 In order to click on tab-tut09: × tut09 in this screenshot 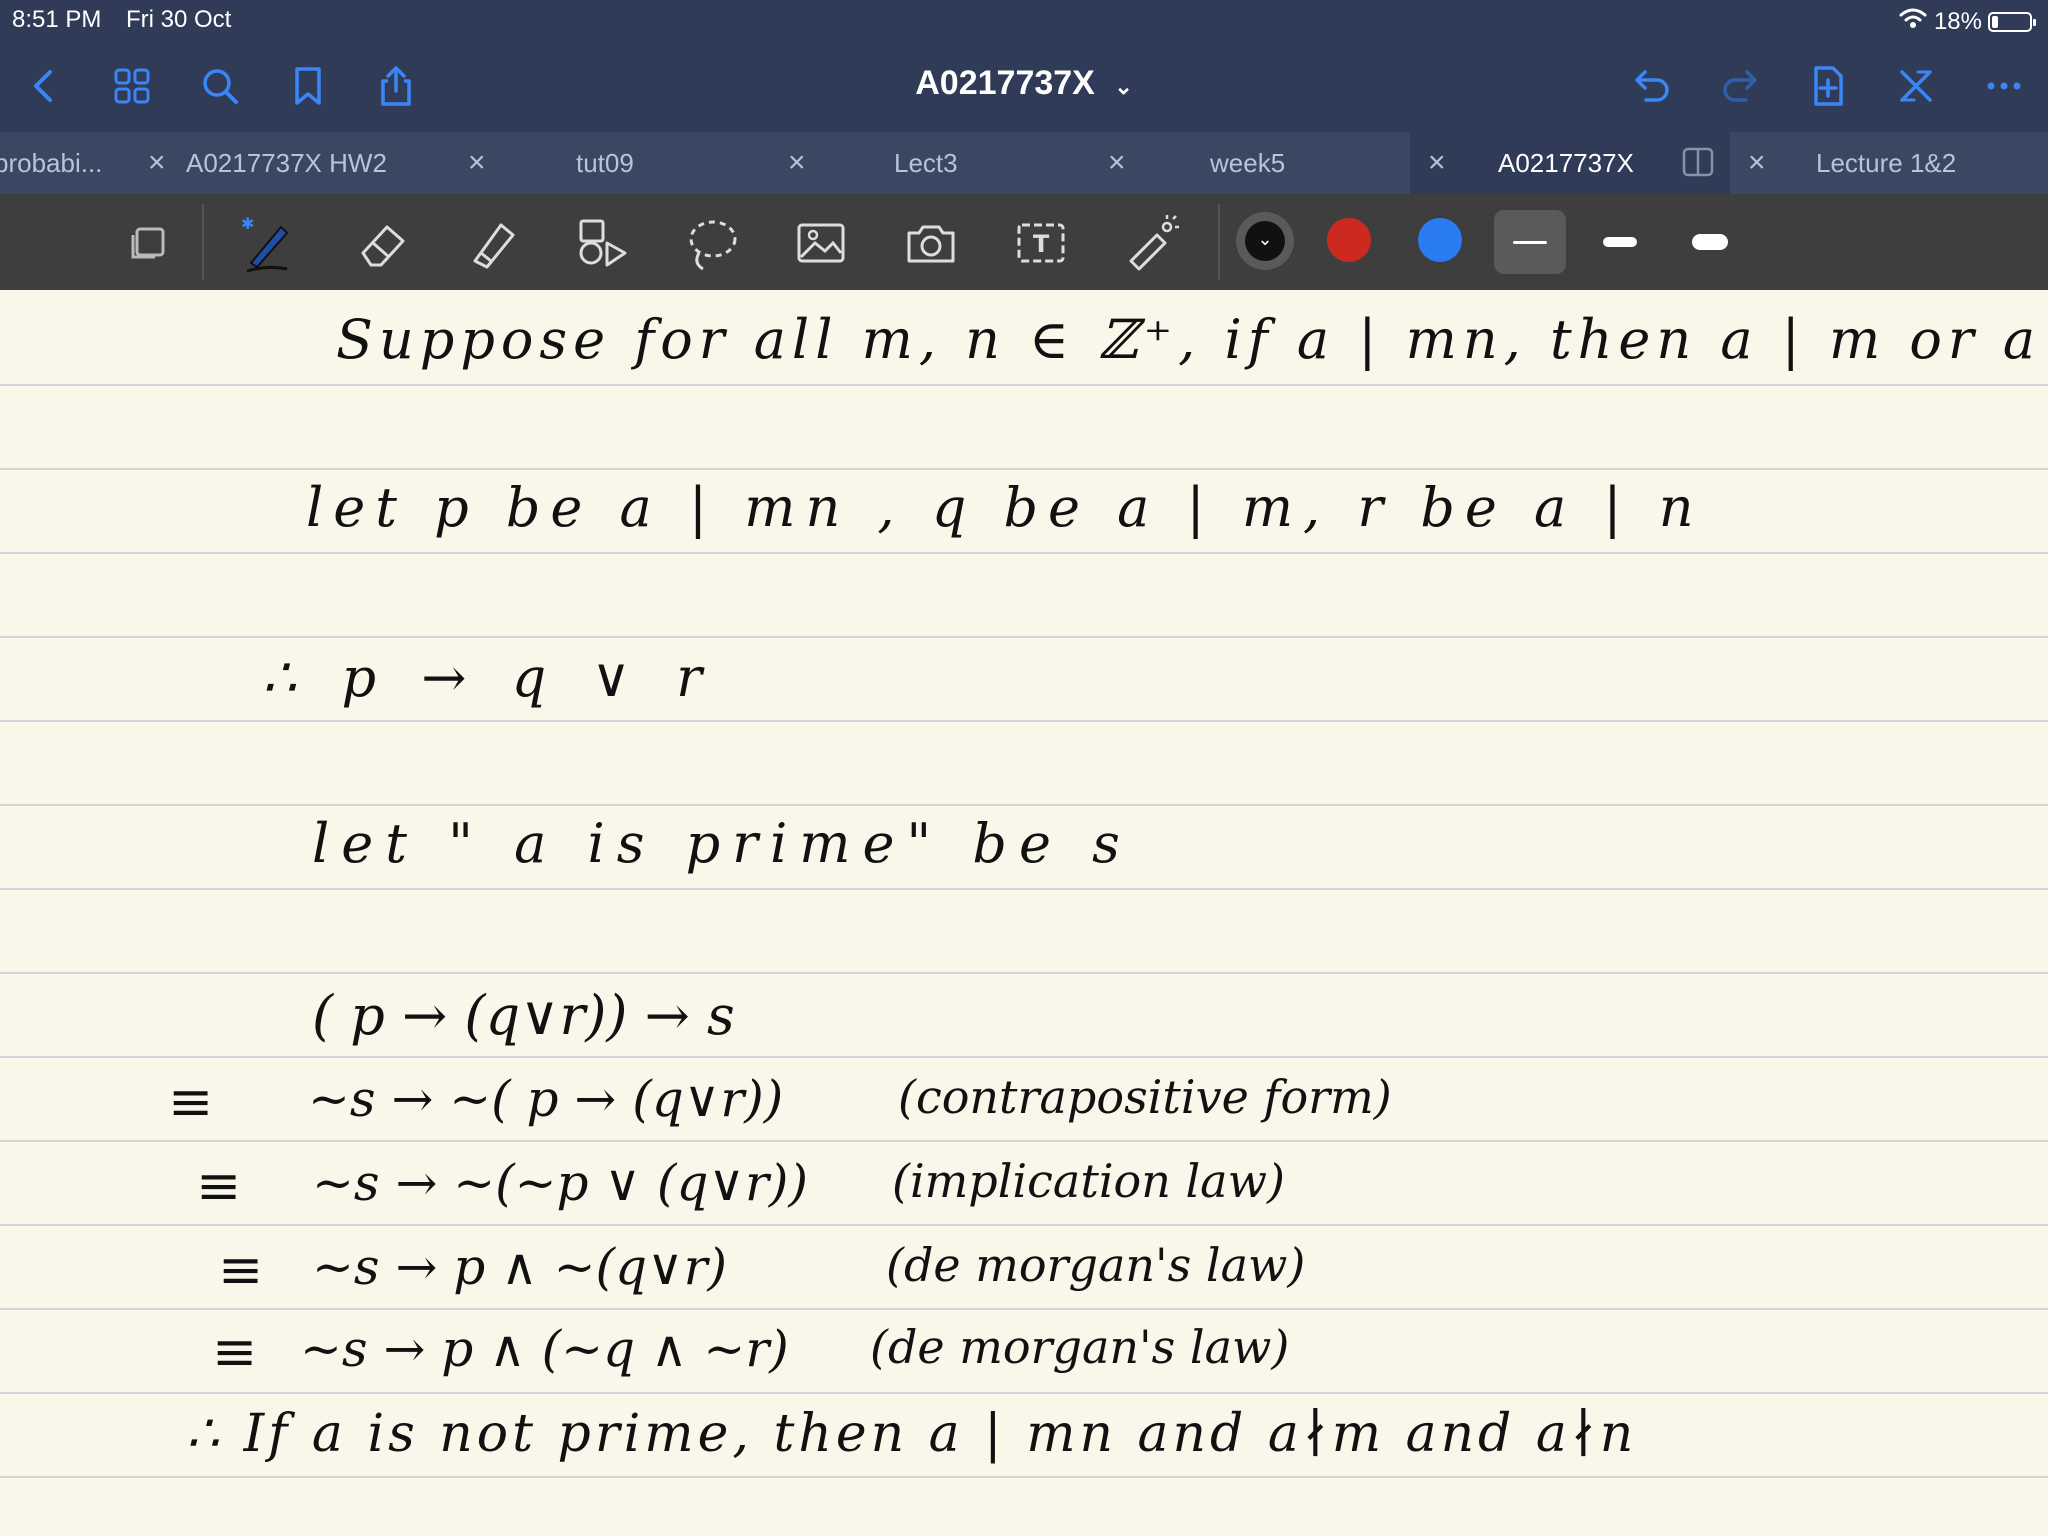, I will do `click(610, 163)`.